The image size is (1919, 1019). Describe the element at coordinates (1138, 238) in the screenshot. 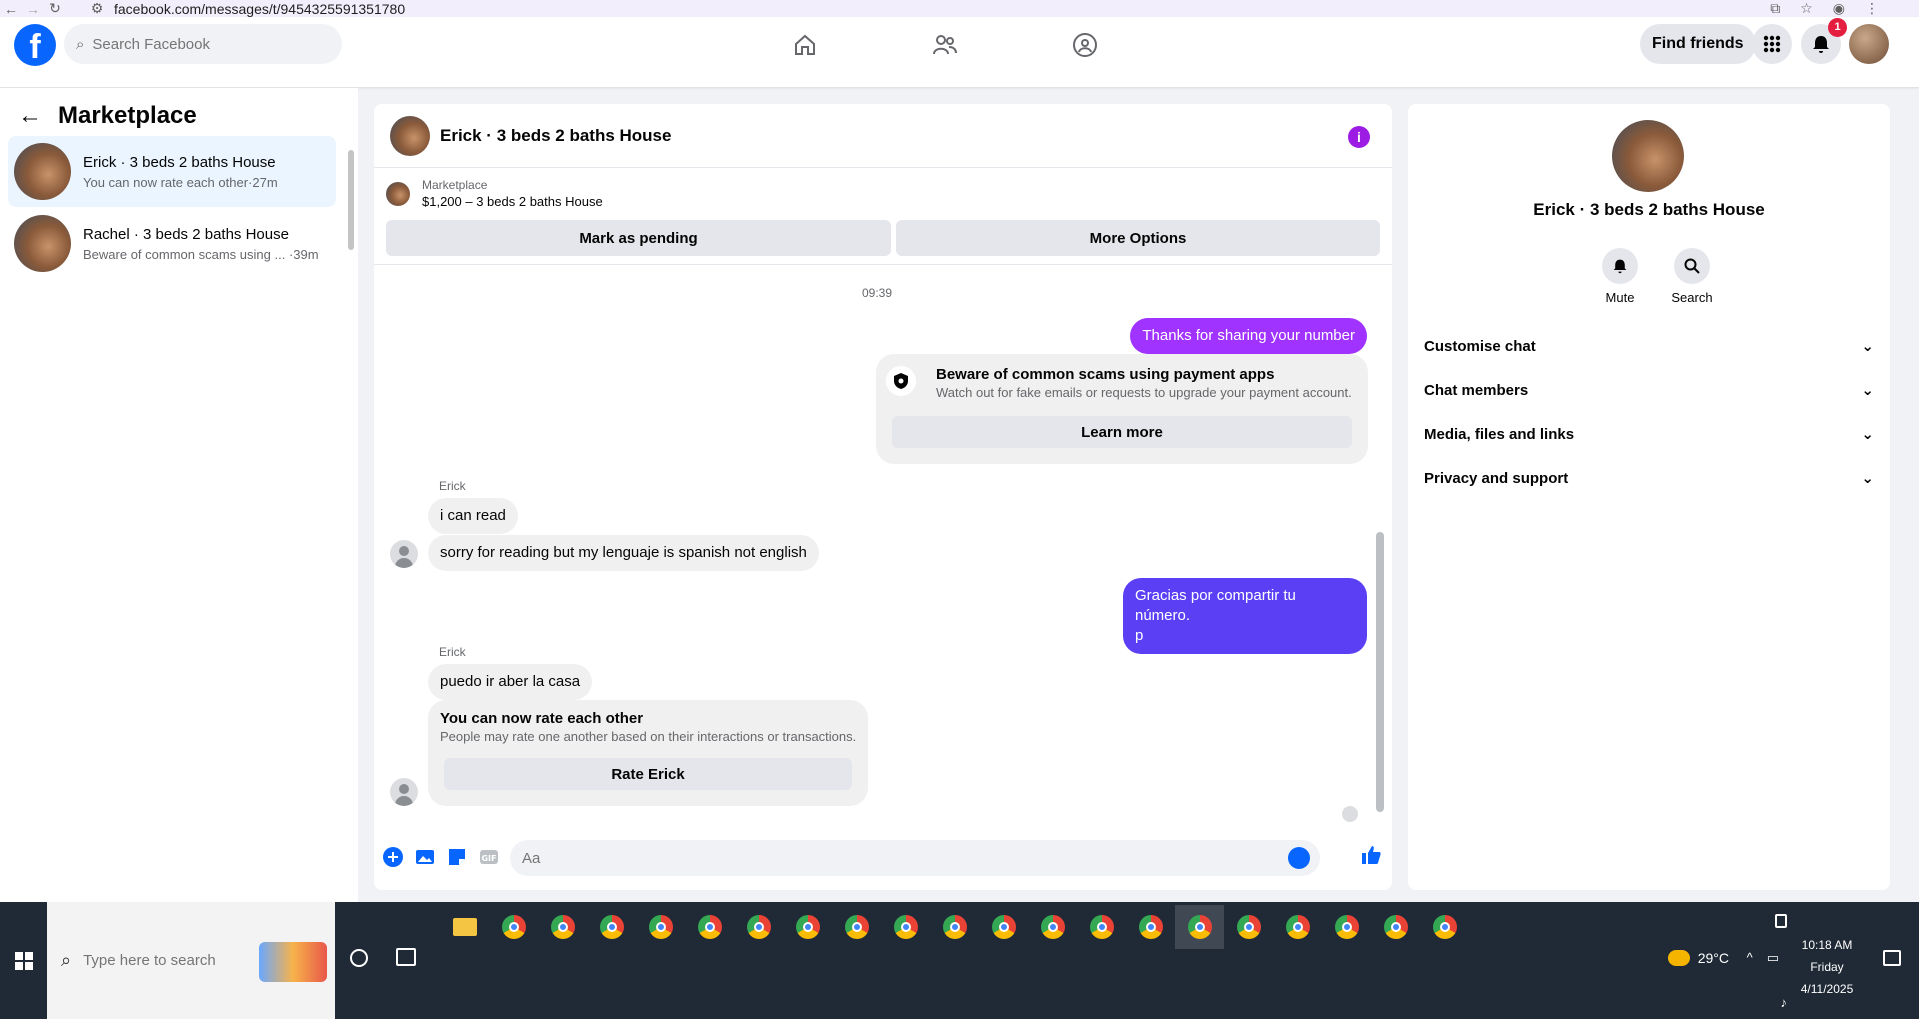

I see `more-options-button: More Options` at that location.